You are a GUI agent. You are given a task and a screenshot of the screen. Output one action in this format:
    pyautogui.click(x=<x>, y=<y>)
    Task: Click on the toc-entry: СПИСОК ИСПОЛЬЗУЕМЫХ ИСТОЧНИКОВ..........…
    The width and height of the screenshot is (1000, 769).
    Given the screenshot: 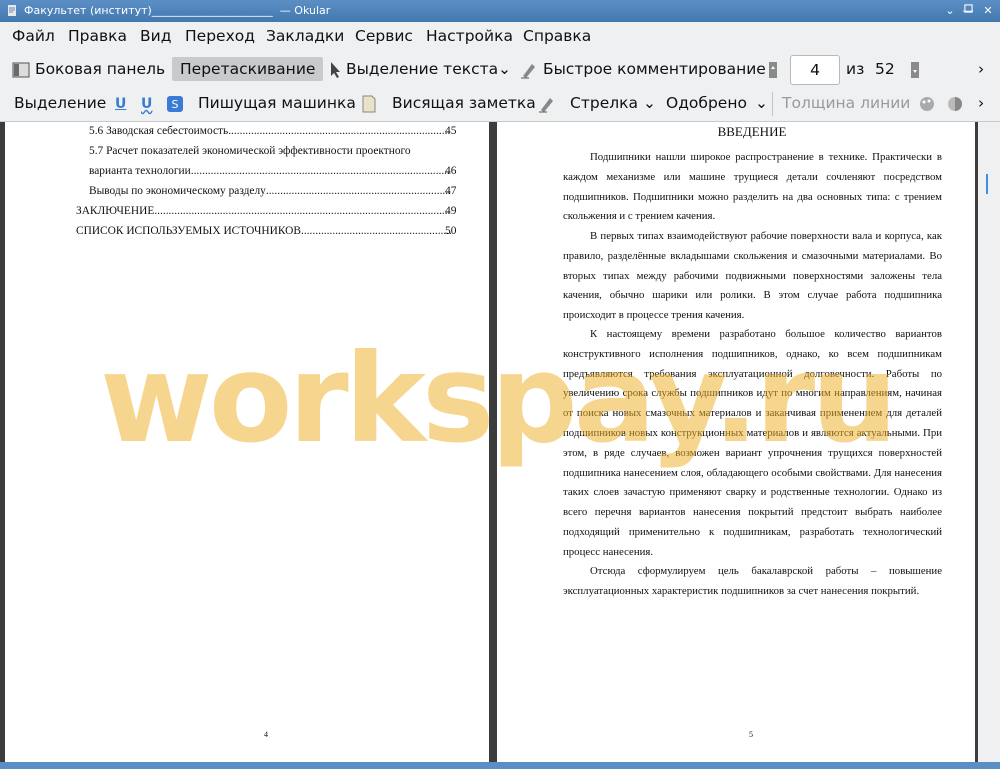 What is the action you would take?
    pyautogui.click(x=263, y=231)
    